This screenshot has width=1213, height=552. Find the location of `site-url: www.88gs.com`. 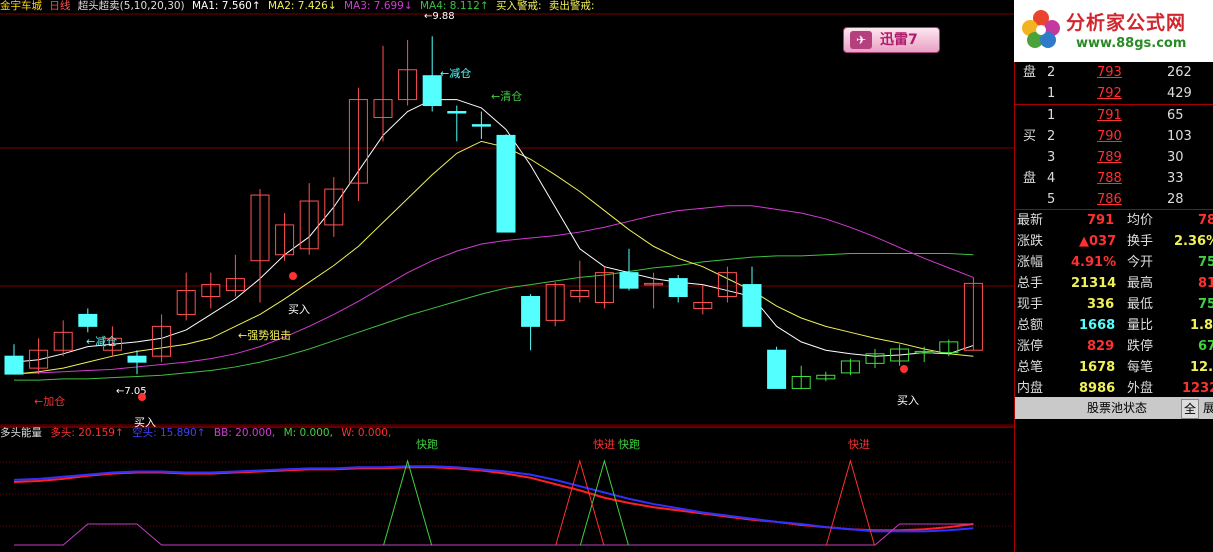

site-url: www.88gs.com is located at coordinates (1131, 43).